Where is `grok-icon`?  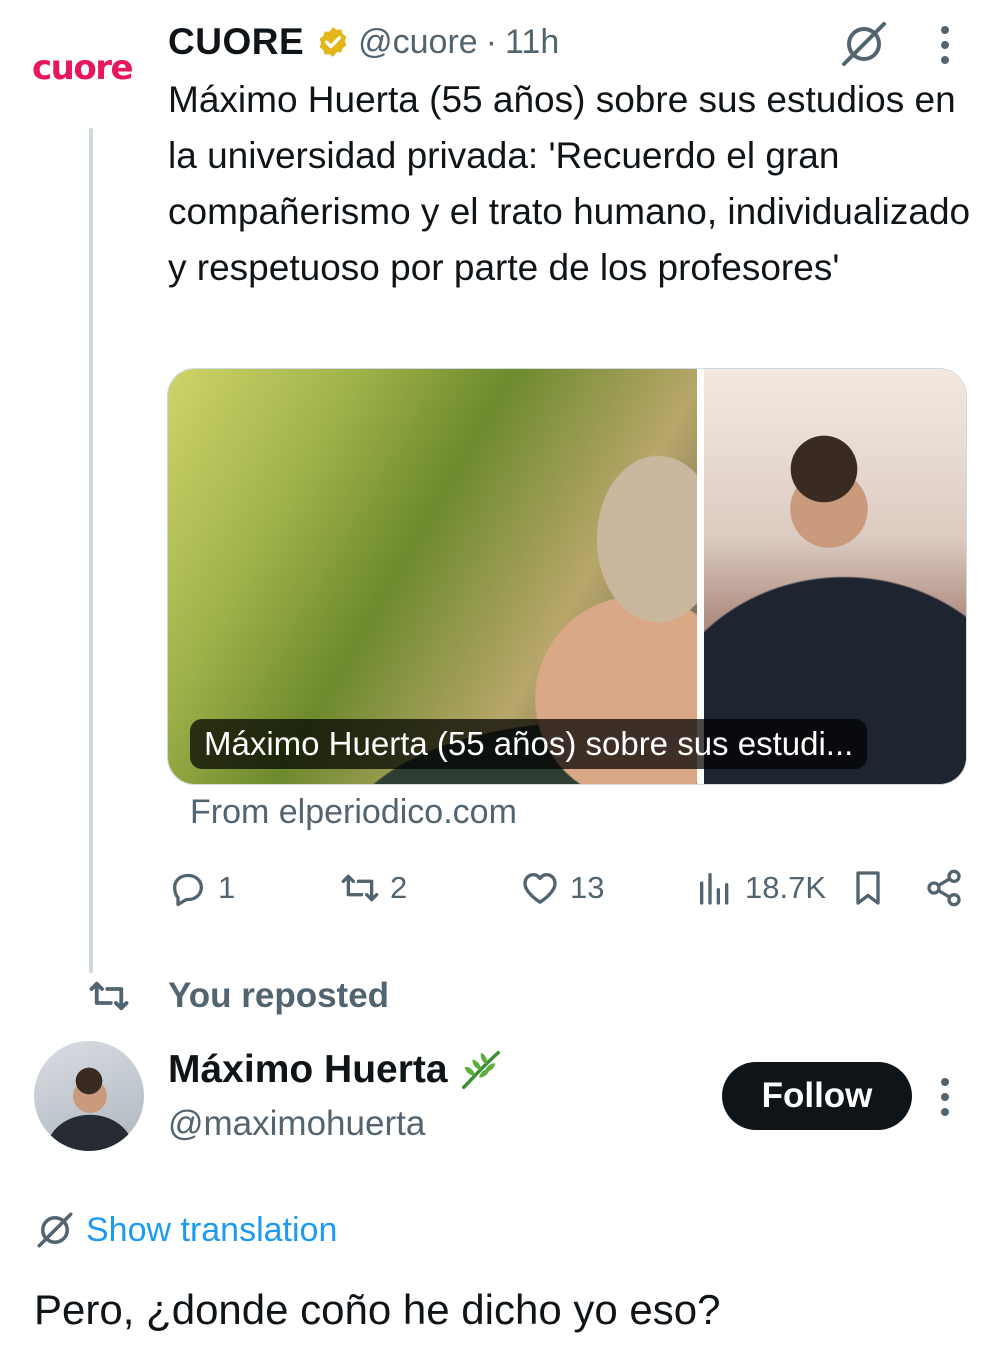 grok-icon is located at coordinates (864, 44).